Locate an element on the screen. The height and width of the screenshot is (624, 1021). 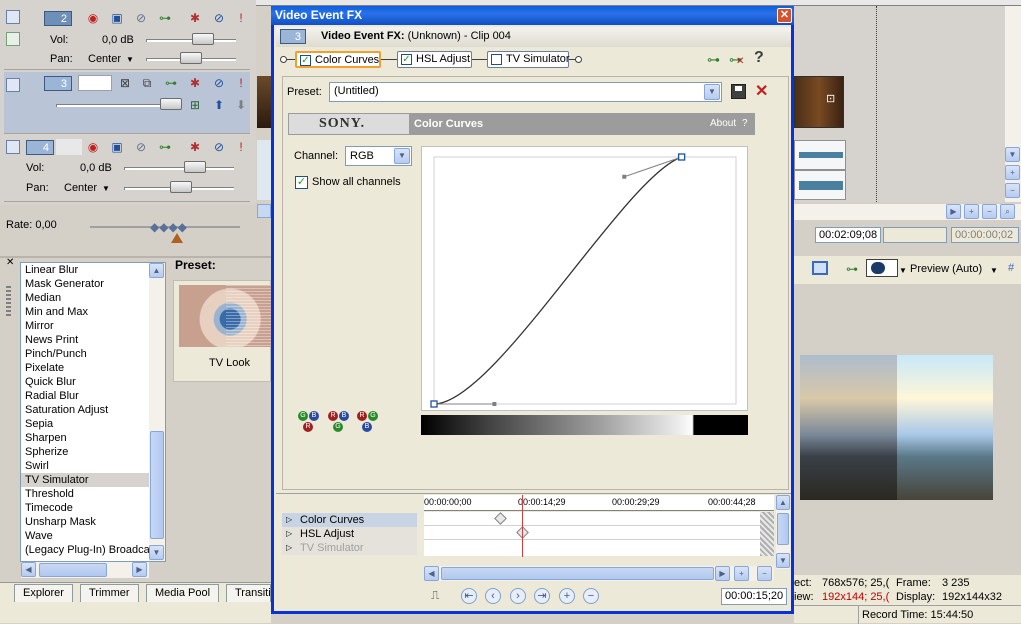
mute-icon: ⊘ is located at coordinates (219, 18).